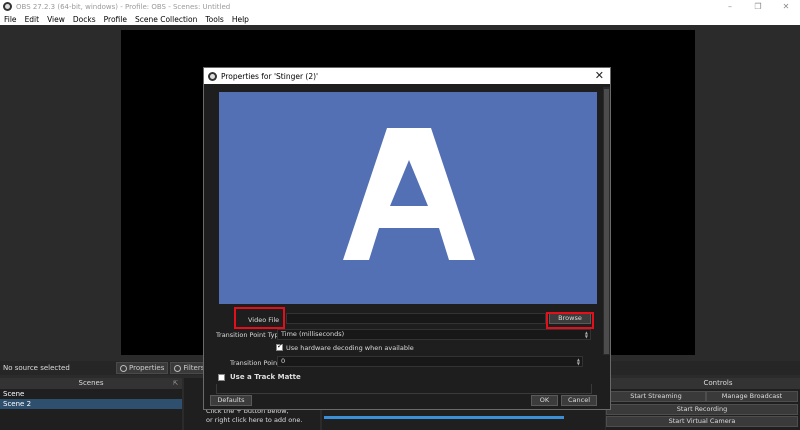 The width and height of the screenshot is (800, 430). What do you see at coordinates (270, 76) in the screenshot?
I see `dialog-title: Properties for 'Stinger (2)'` at bounding box center [270, 76].